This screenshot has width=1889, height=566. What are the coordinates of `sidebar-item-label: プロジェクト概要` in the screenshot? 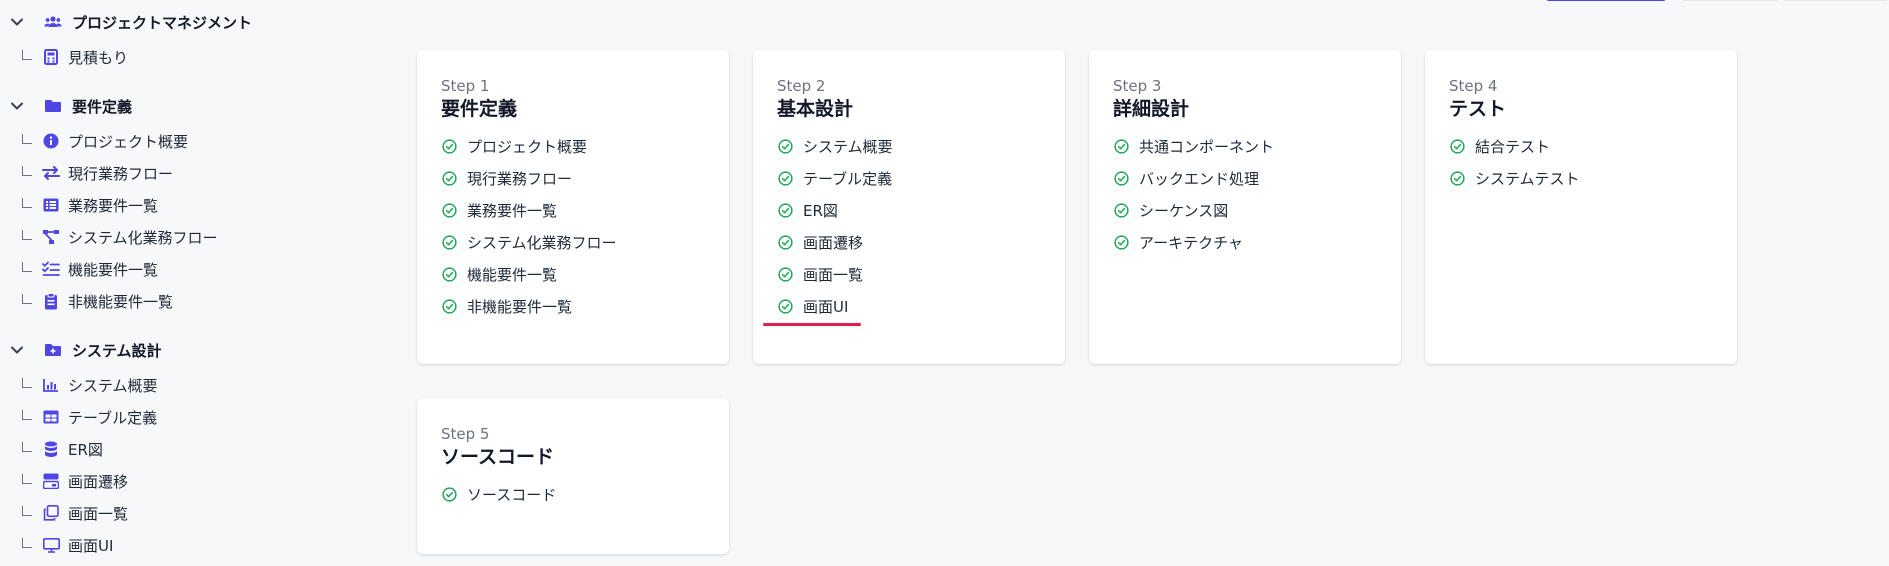 It's located at (128, 141).